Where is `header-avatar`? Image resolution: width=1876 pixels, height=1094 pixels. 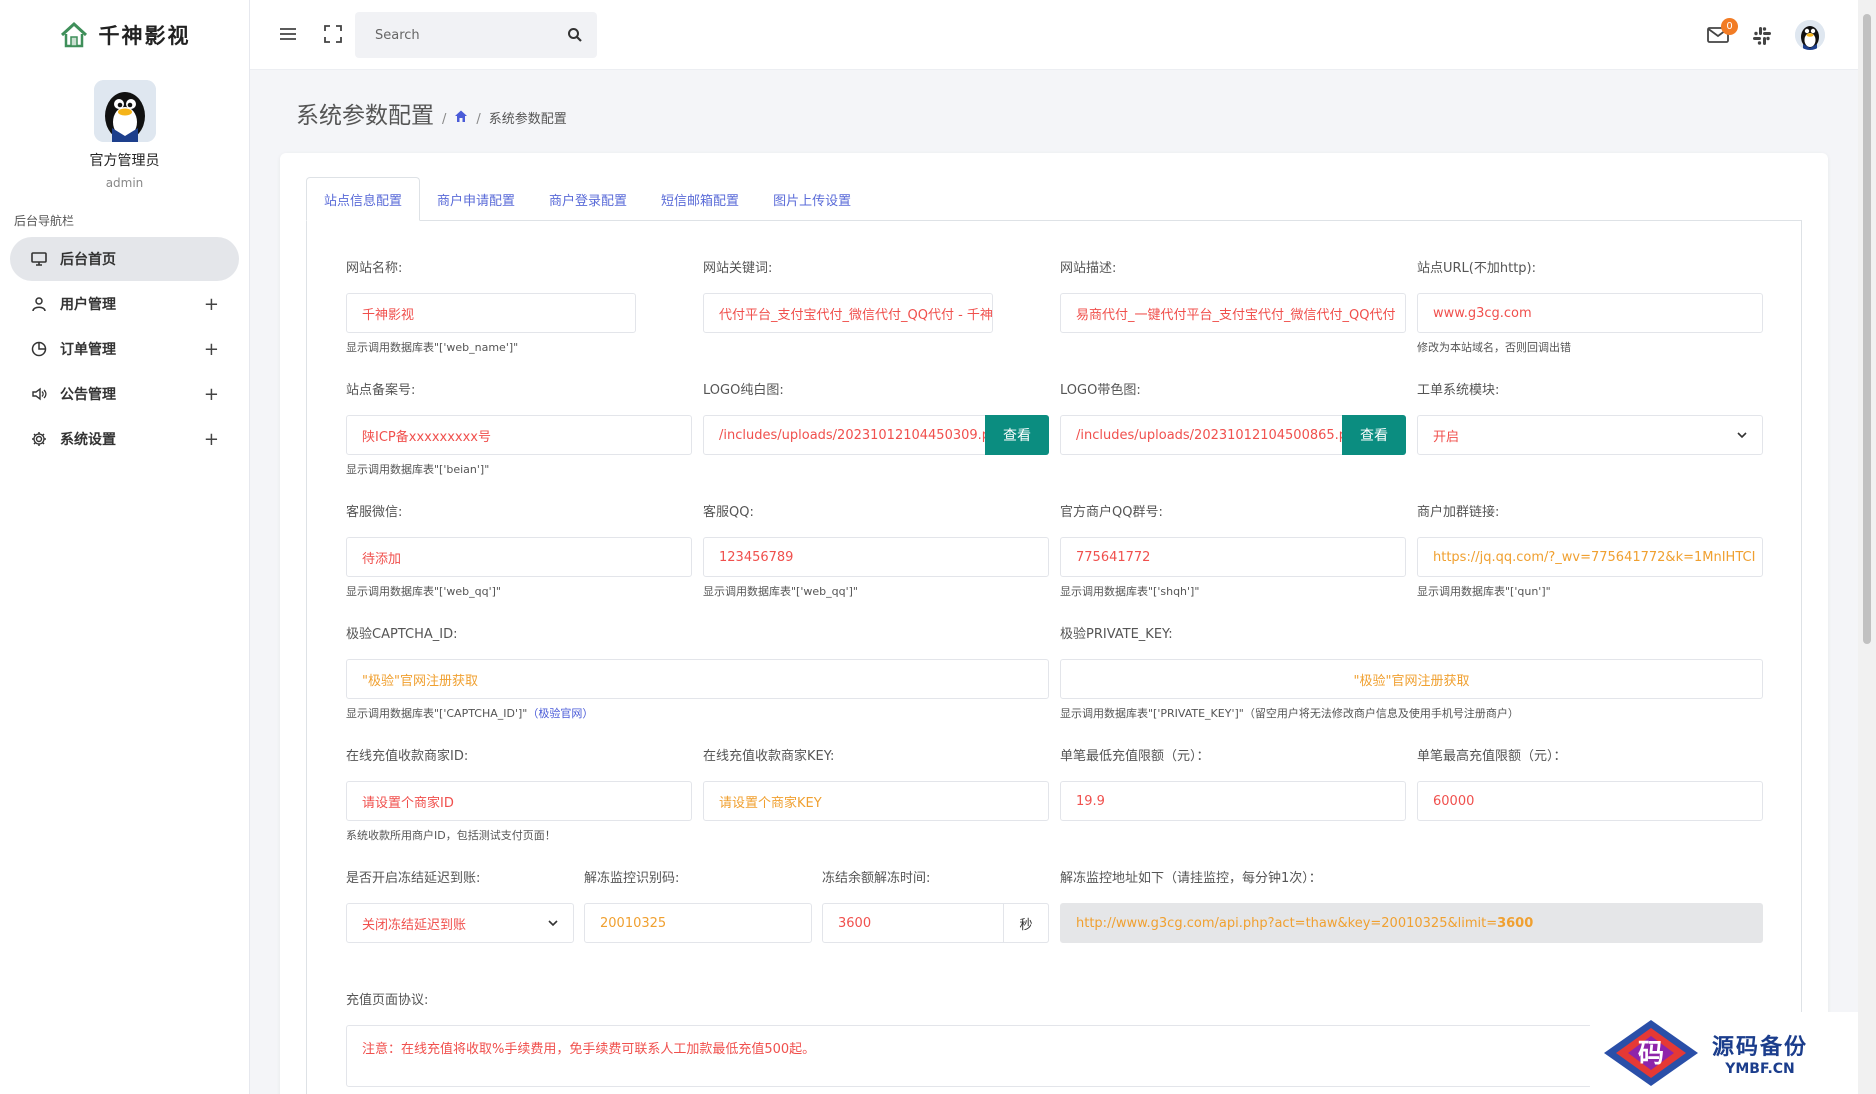 header-avatar is located at coordinates (1810, 35).